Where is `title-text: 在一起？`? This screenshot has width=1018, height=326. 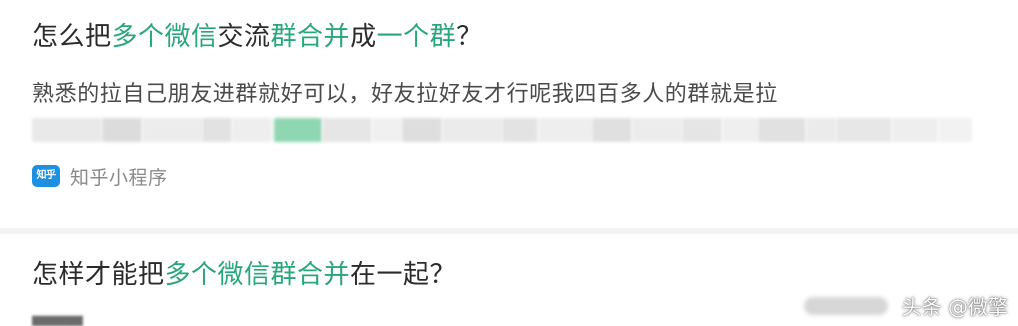 title-text: 在一起？ is located at coordinates (403, 275).